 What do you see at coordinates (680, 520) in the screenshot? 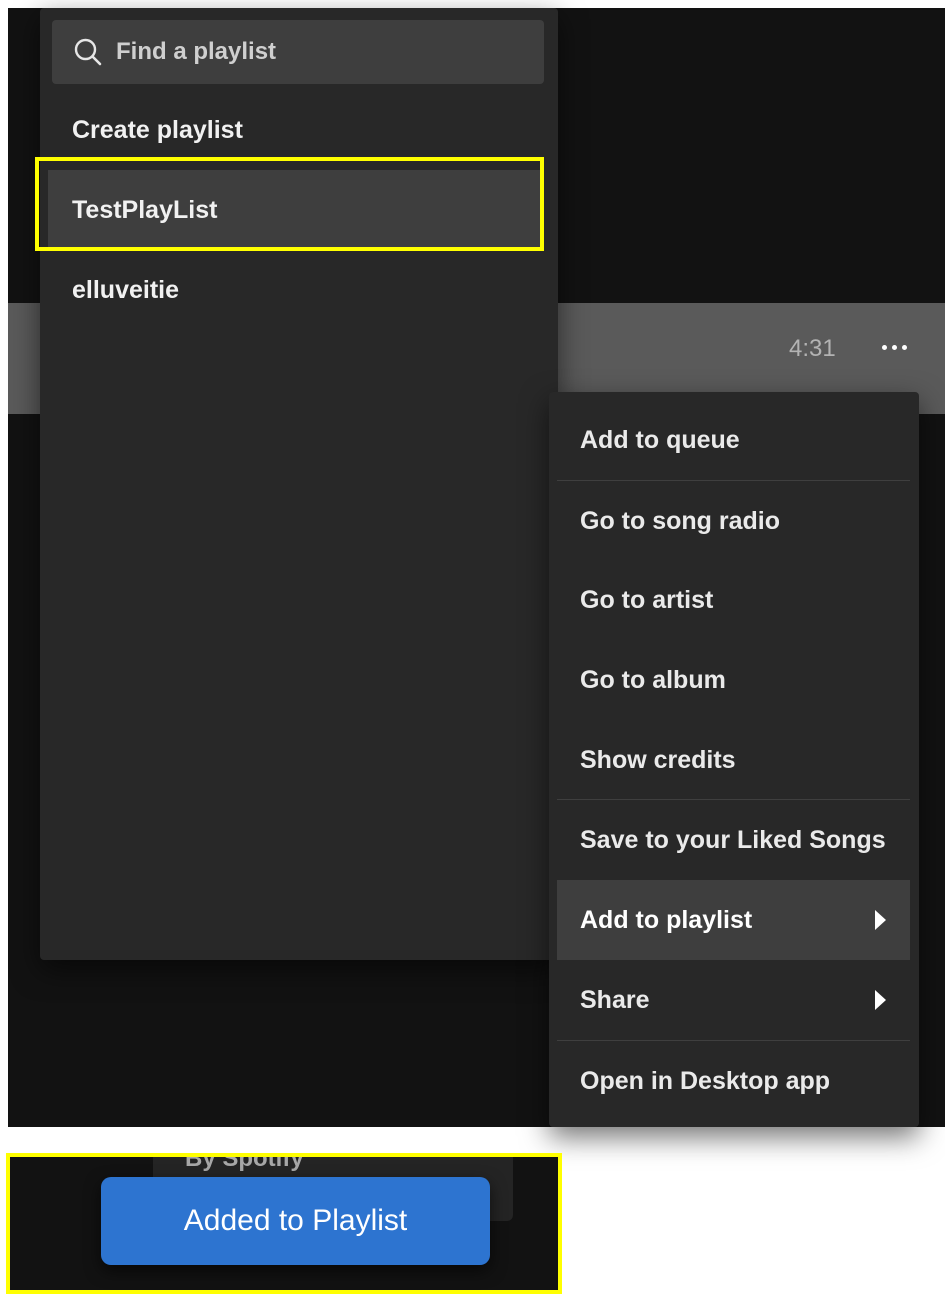
I see `menu-item-label: Go to song radio` at bounding box center [680, 520].